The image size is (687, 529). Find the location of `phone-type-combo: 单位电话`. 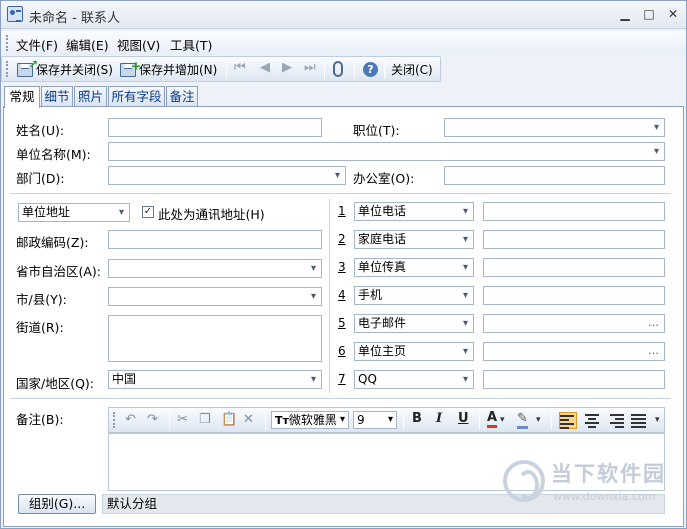

phone-type-combo: 单位电话 is located at coordinates (414, 211).